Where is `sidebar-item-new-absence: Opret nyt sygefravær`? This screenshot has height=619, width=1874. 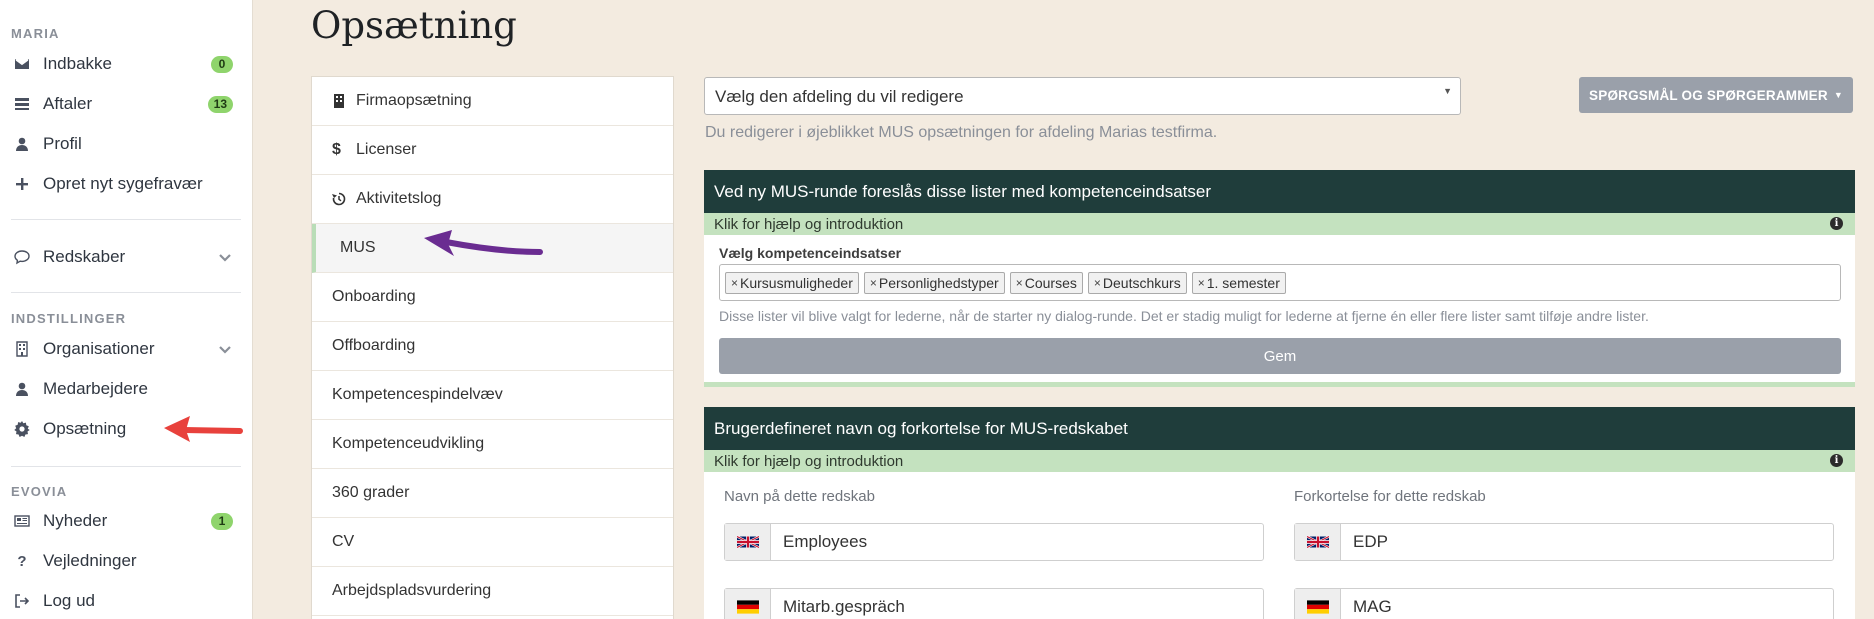 sidebar-item-new-absence: Opret nyt sygefravær is located at coordinates (126, 184).